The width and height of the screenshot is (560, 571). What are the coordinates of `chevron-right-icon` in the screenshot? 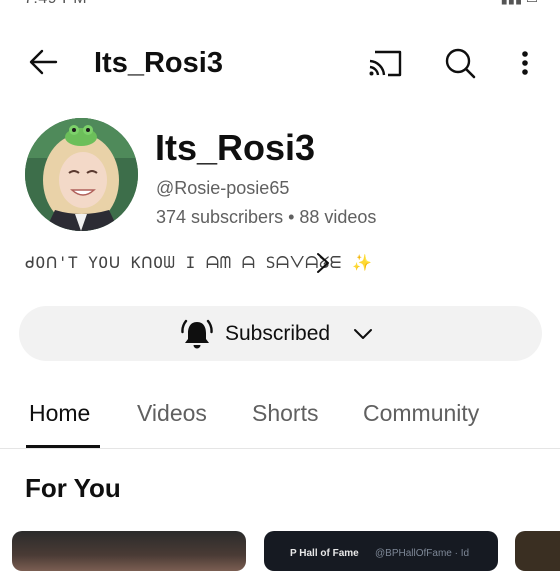 It's located at (323, 263).